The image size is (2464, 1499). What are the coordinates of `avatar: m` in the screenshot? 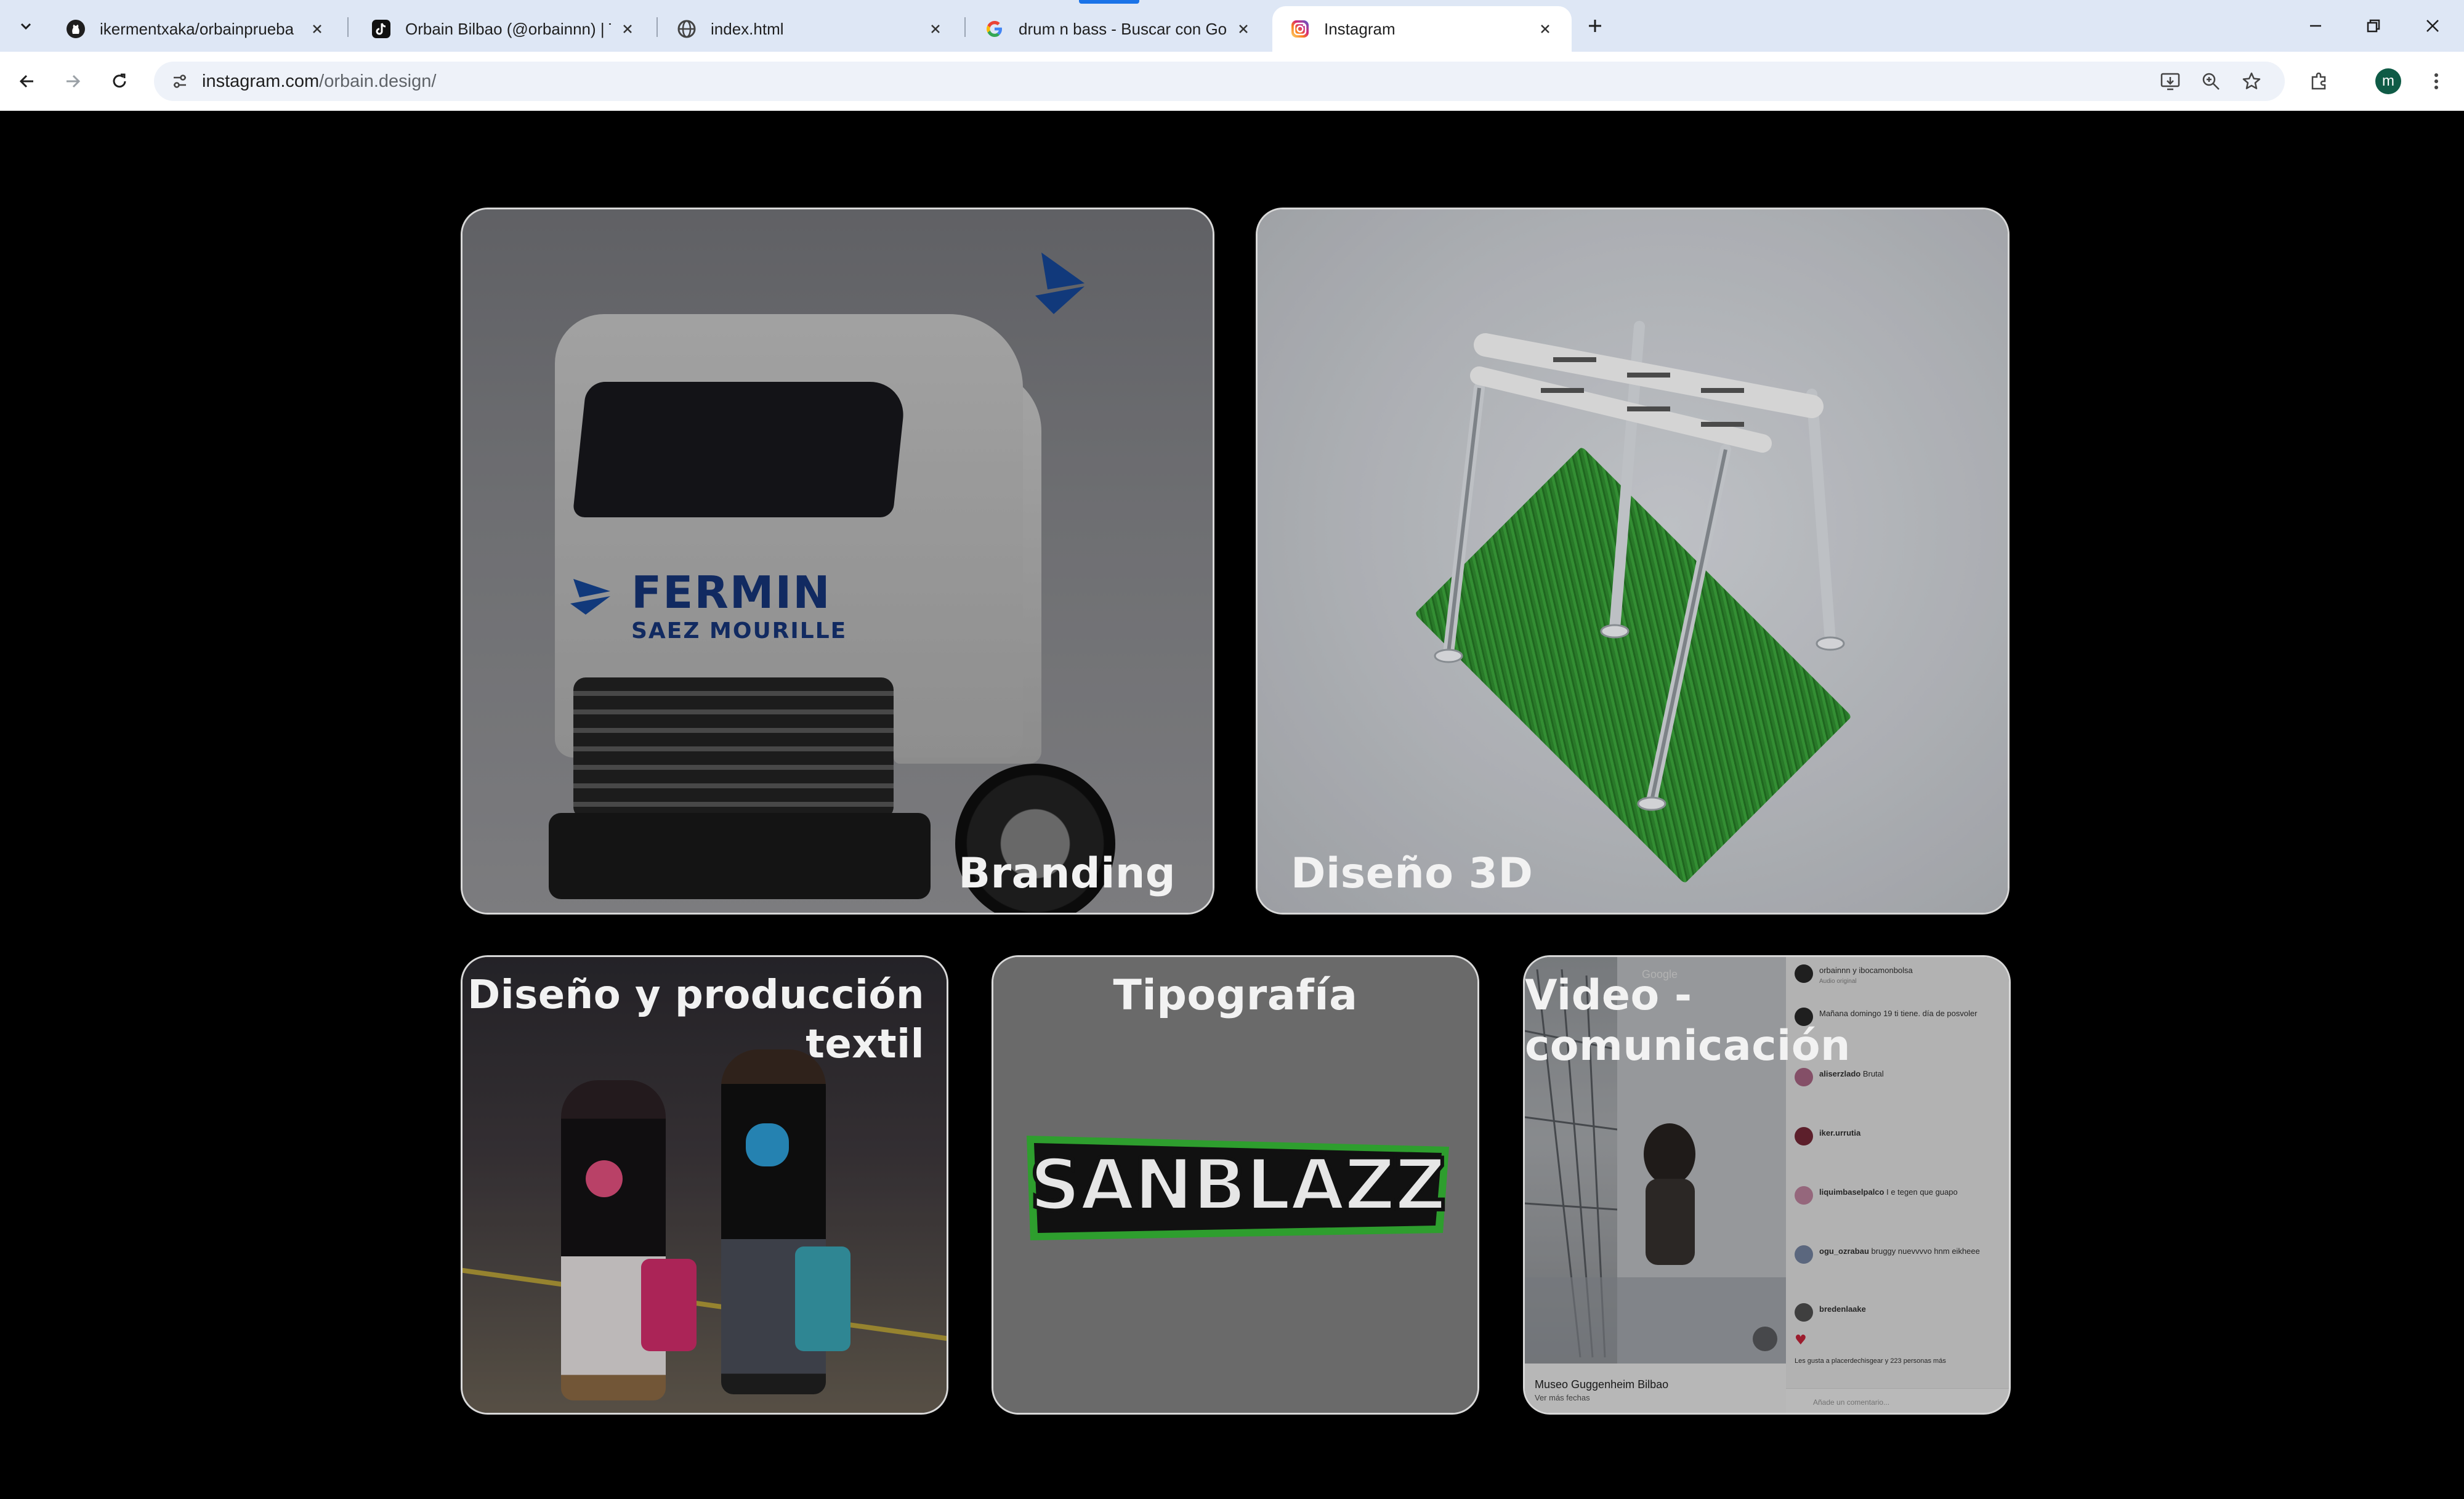 It's located at (2388, 81).